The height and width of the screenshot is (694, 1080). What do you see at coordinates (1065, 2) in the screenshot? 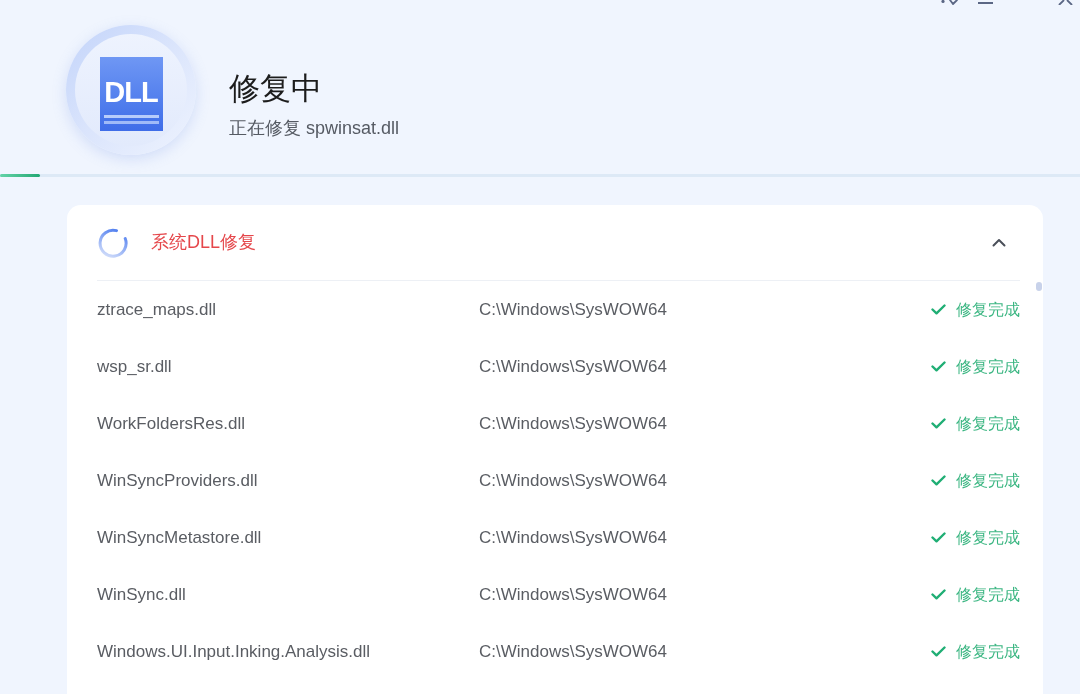
I see `close-icon` at bounding box center [1065, 2].